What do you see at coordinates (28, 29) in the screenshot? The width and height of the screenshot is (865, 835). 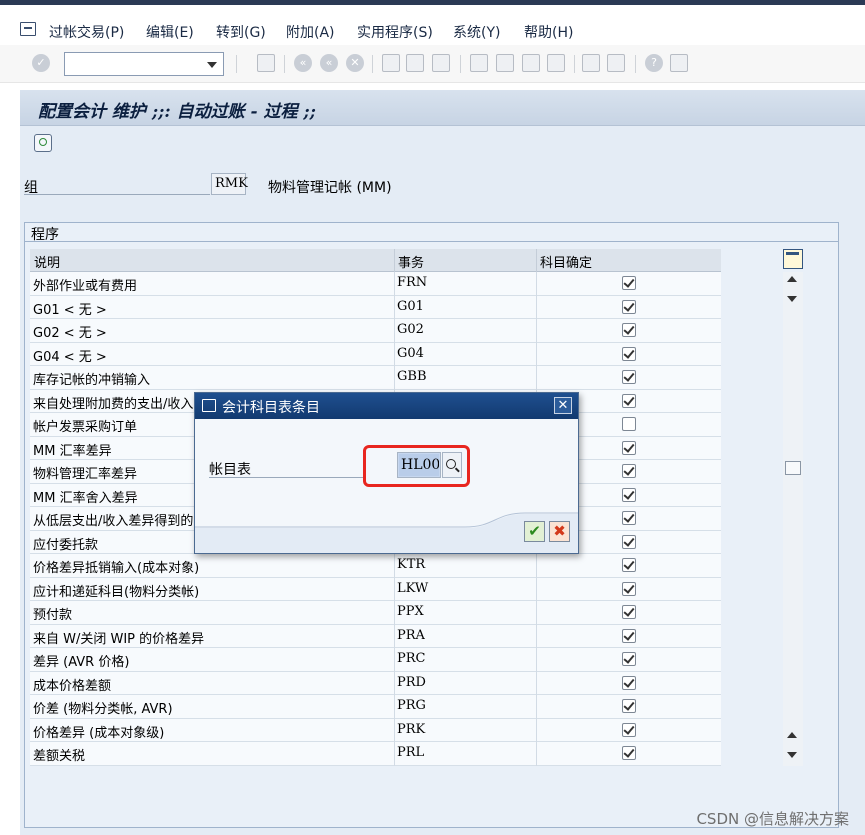 I see `menu-icon` at bounding box center [28, 29].